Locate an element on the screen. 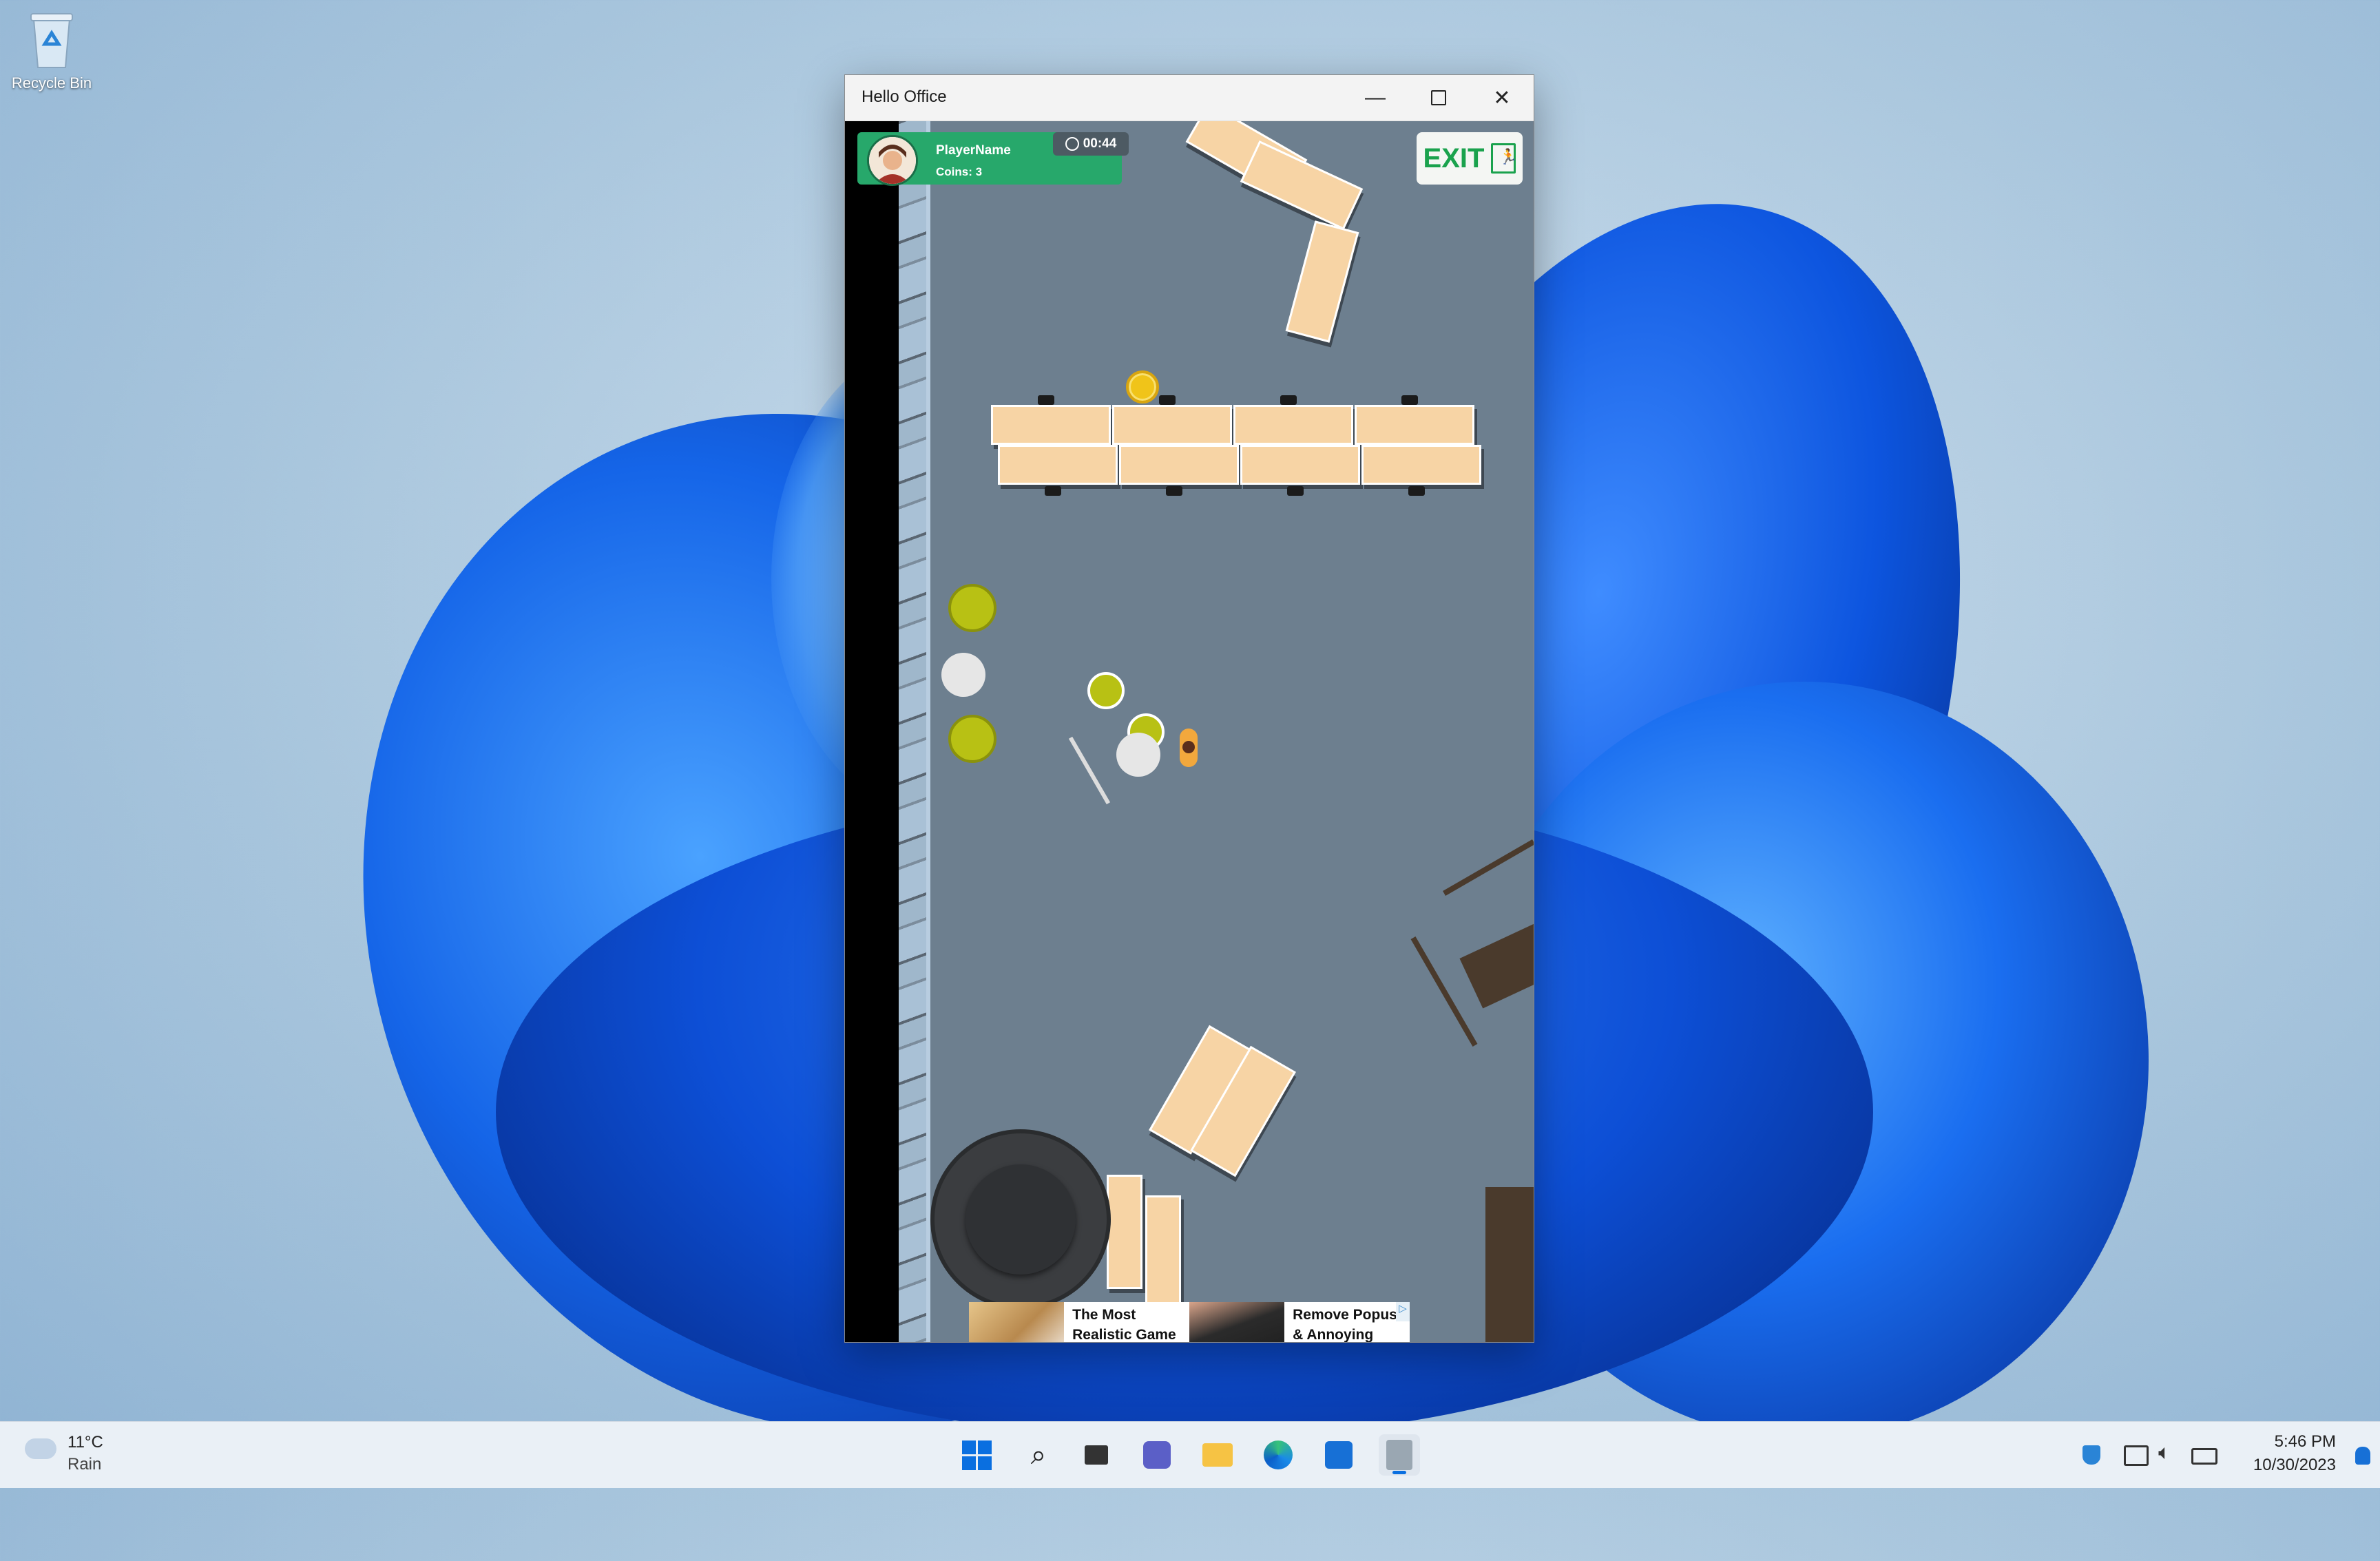 This screenshot has width=2380, height=1561. start-icon is located at coordinates (977, 1455).